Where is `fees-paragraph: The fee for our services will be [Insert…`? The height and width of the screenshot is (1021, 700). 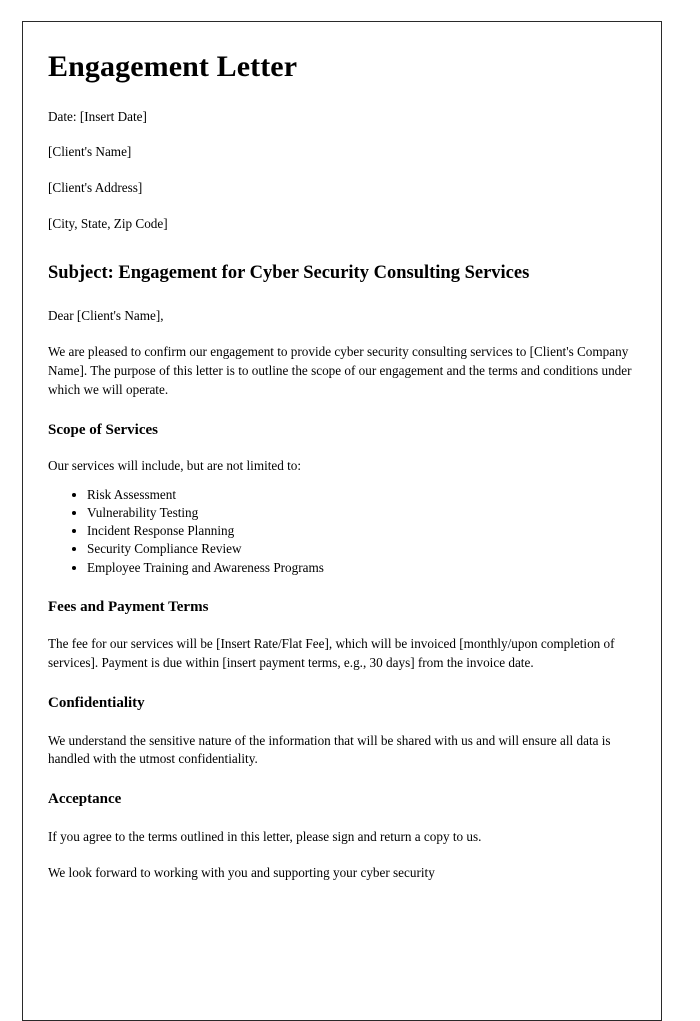 fees-paragraph: The fee for our services will be [Insert… is located at coordinates (331, 653).